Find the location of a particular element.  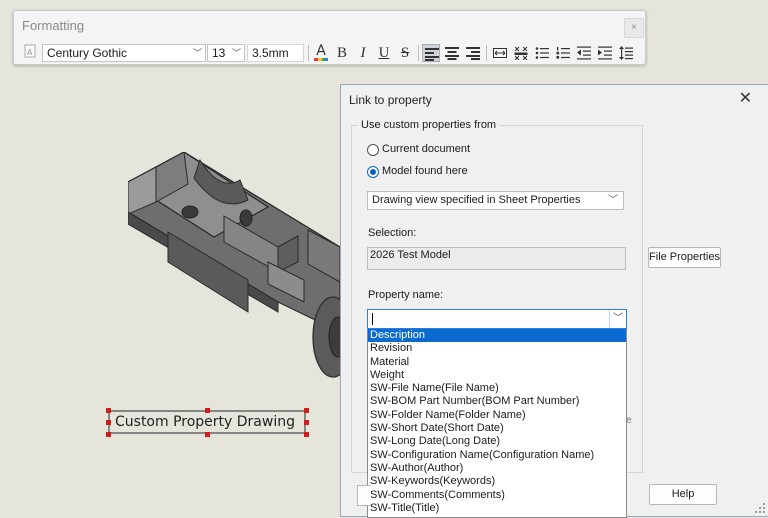

strikethrough-icon: S is located at coordinates (405, 53).